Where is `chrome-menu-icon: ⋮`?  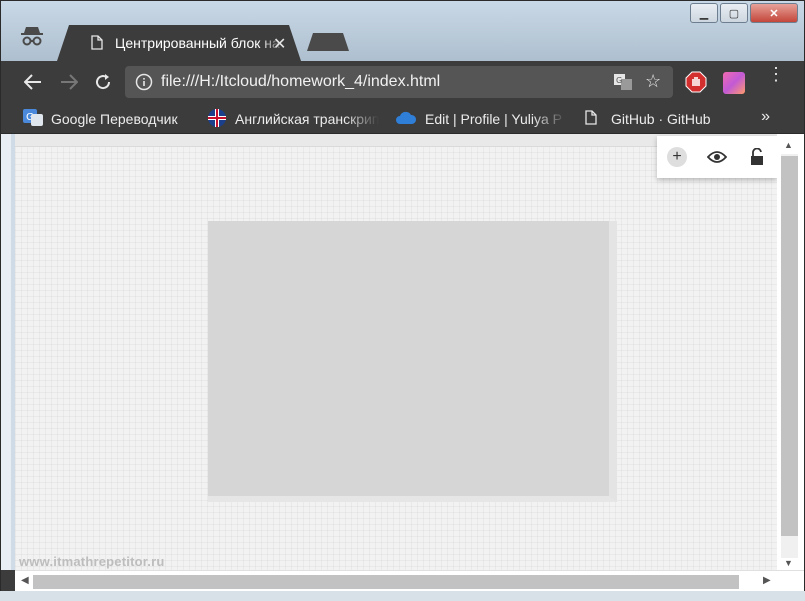
chrome-menu-icon: ⋮ is located at coordinates (776, 74).